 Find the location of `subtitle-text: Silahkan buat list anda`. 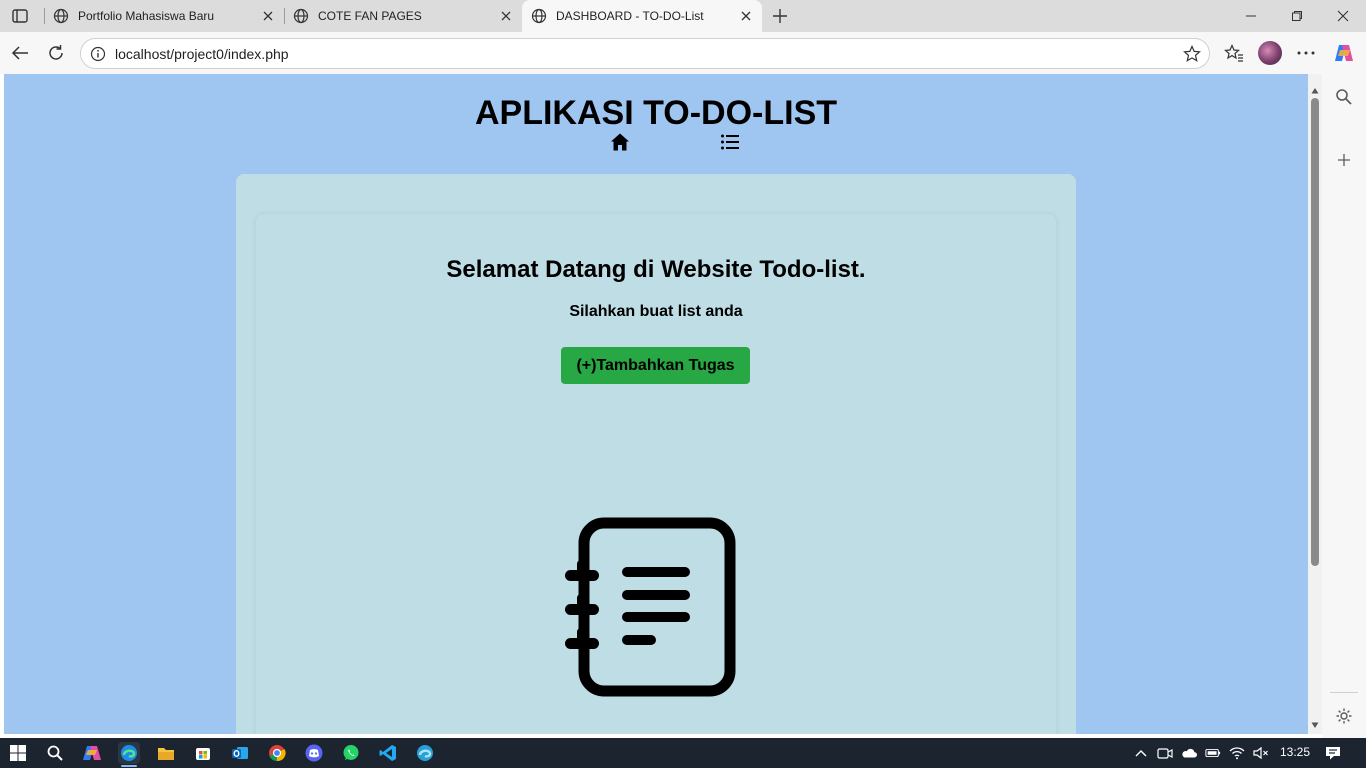

subtitle-text: Silahkan buat list anda is located at coordinates (656, 311).